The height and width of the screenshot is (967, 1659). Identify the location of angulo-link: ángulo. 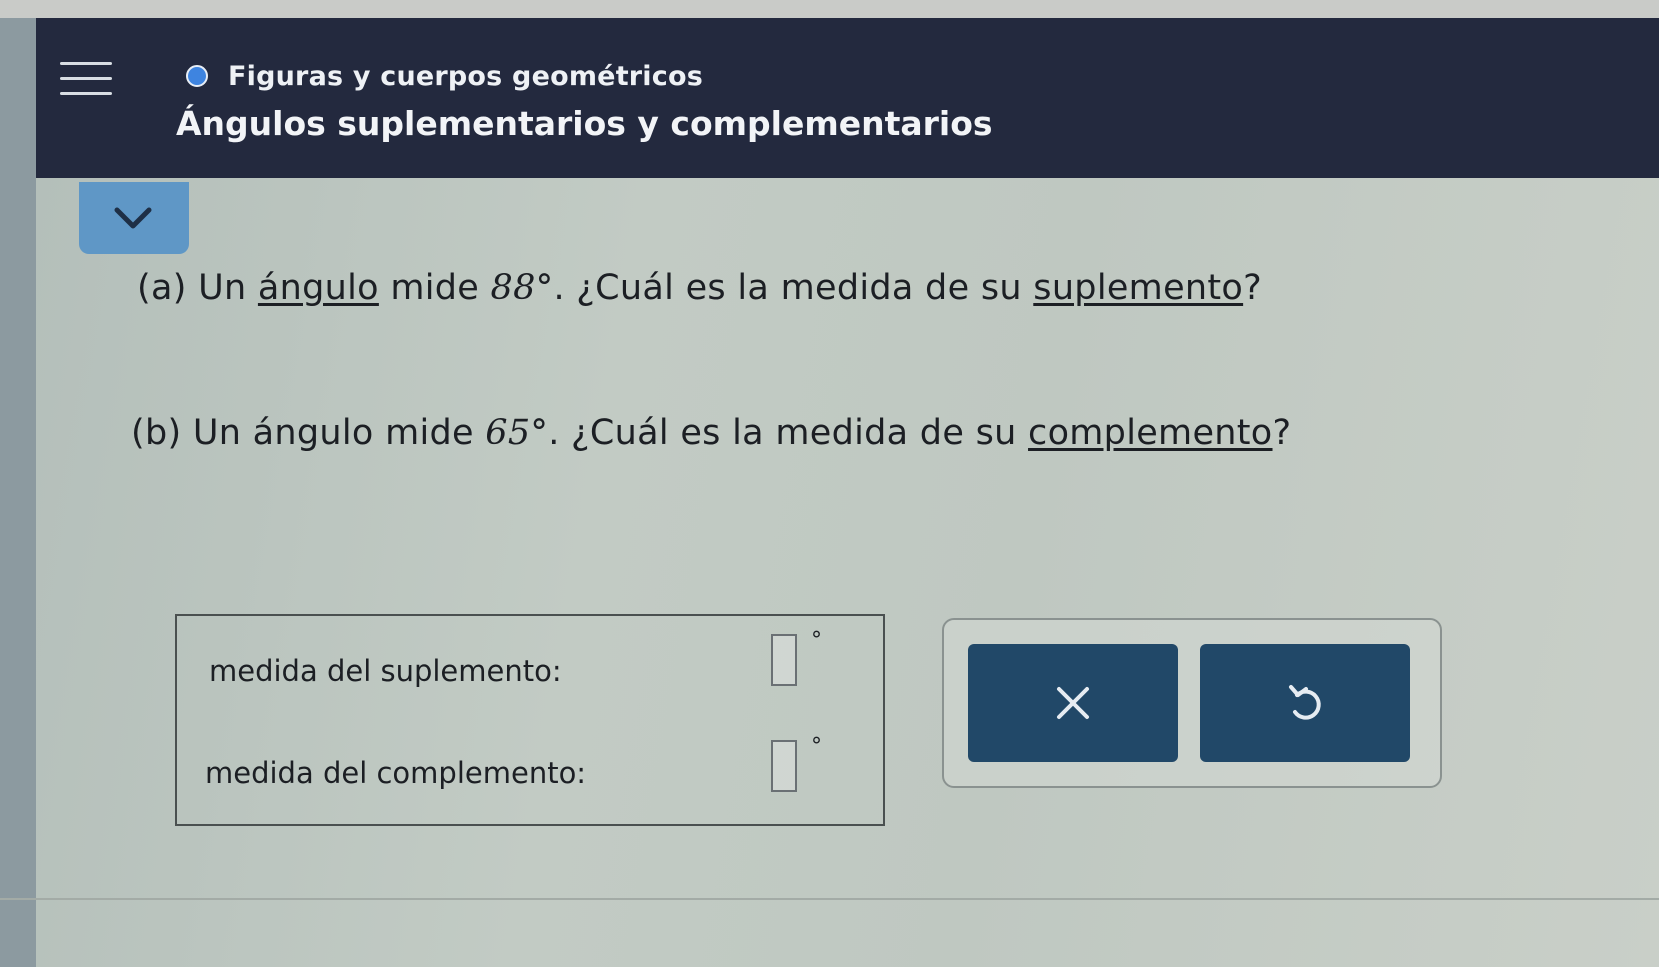
(318, 288).